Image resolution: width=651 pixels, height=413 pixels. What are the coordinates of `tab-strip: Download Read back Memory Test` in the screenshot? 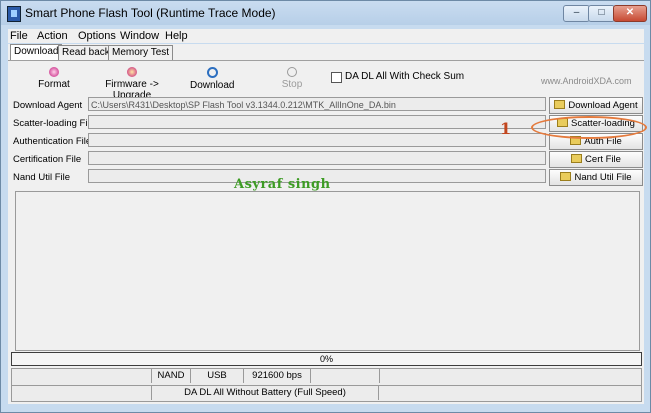 It's located at (326, 52).